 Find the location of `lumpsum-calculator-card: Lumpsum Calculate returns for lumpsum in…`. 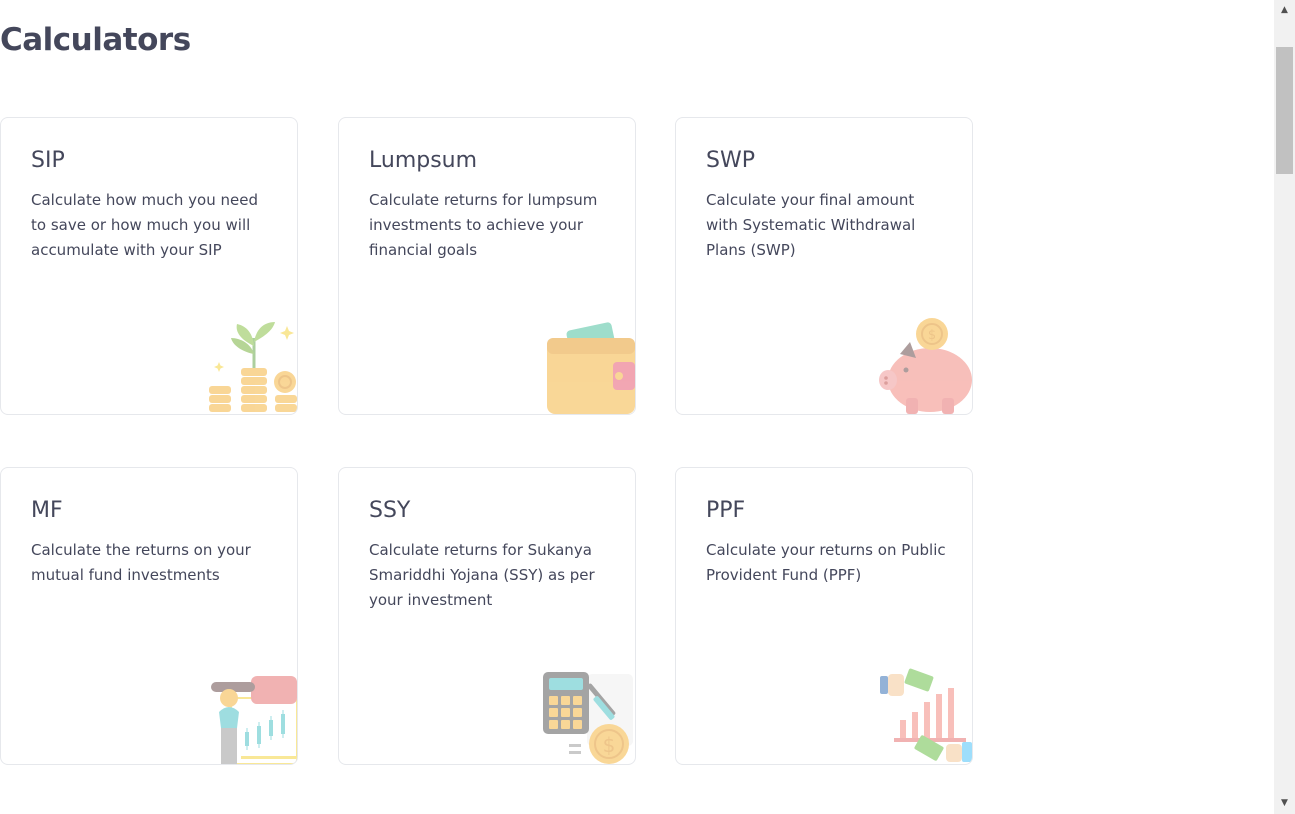

lumpsum-calculator-card: Lumpsum Calculate returns for lumpsum in… is located at coordinates (487, 266).